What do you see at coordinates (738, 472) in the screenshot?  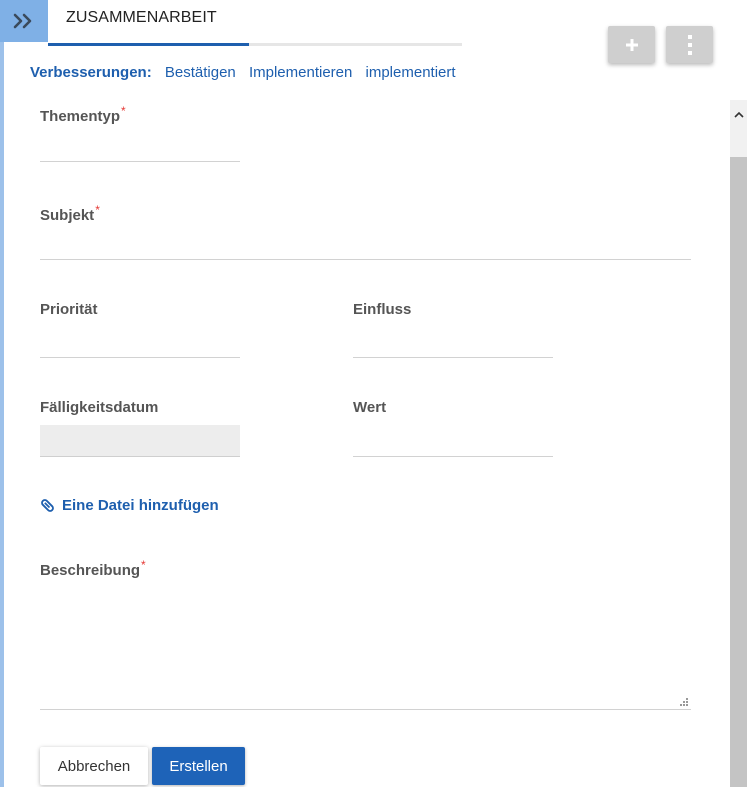 I see `scrollbar-thumb` at bounding box center [738, 472].